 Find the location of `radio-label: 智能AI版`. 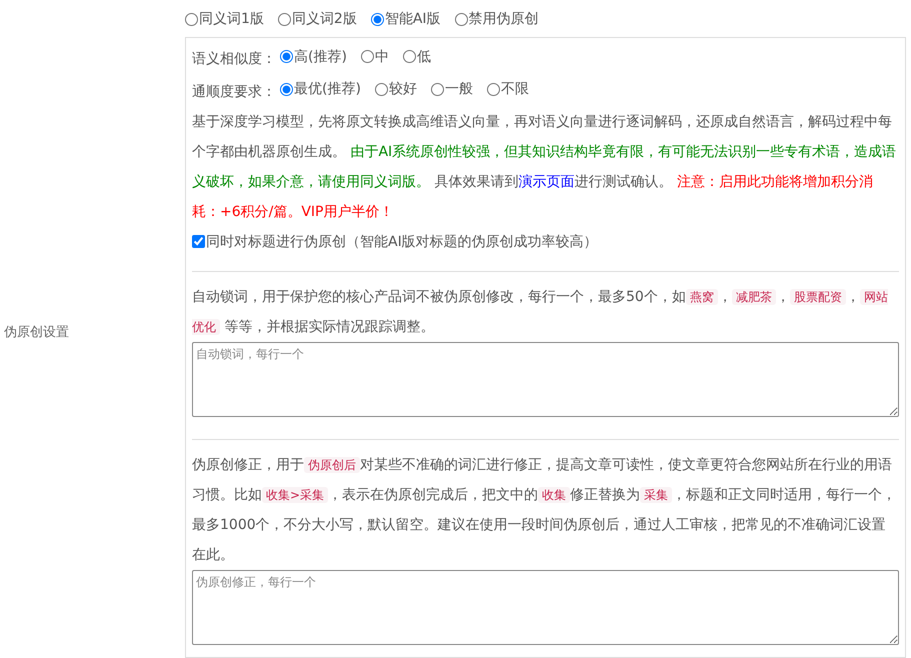

radio-label: 智能AI版 is located at coordinates (412, 19).